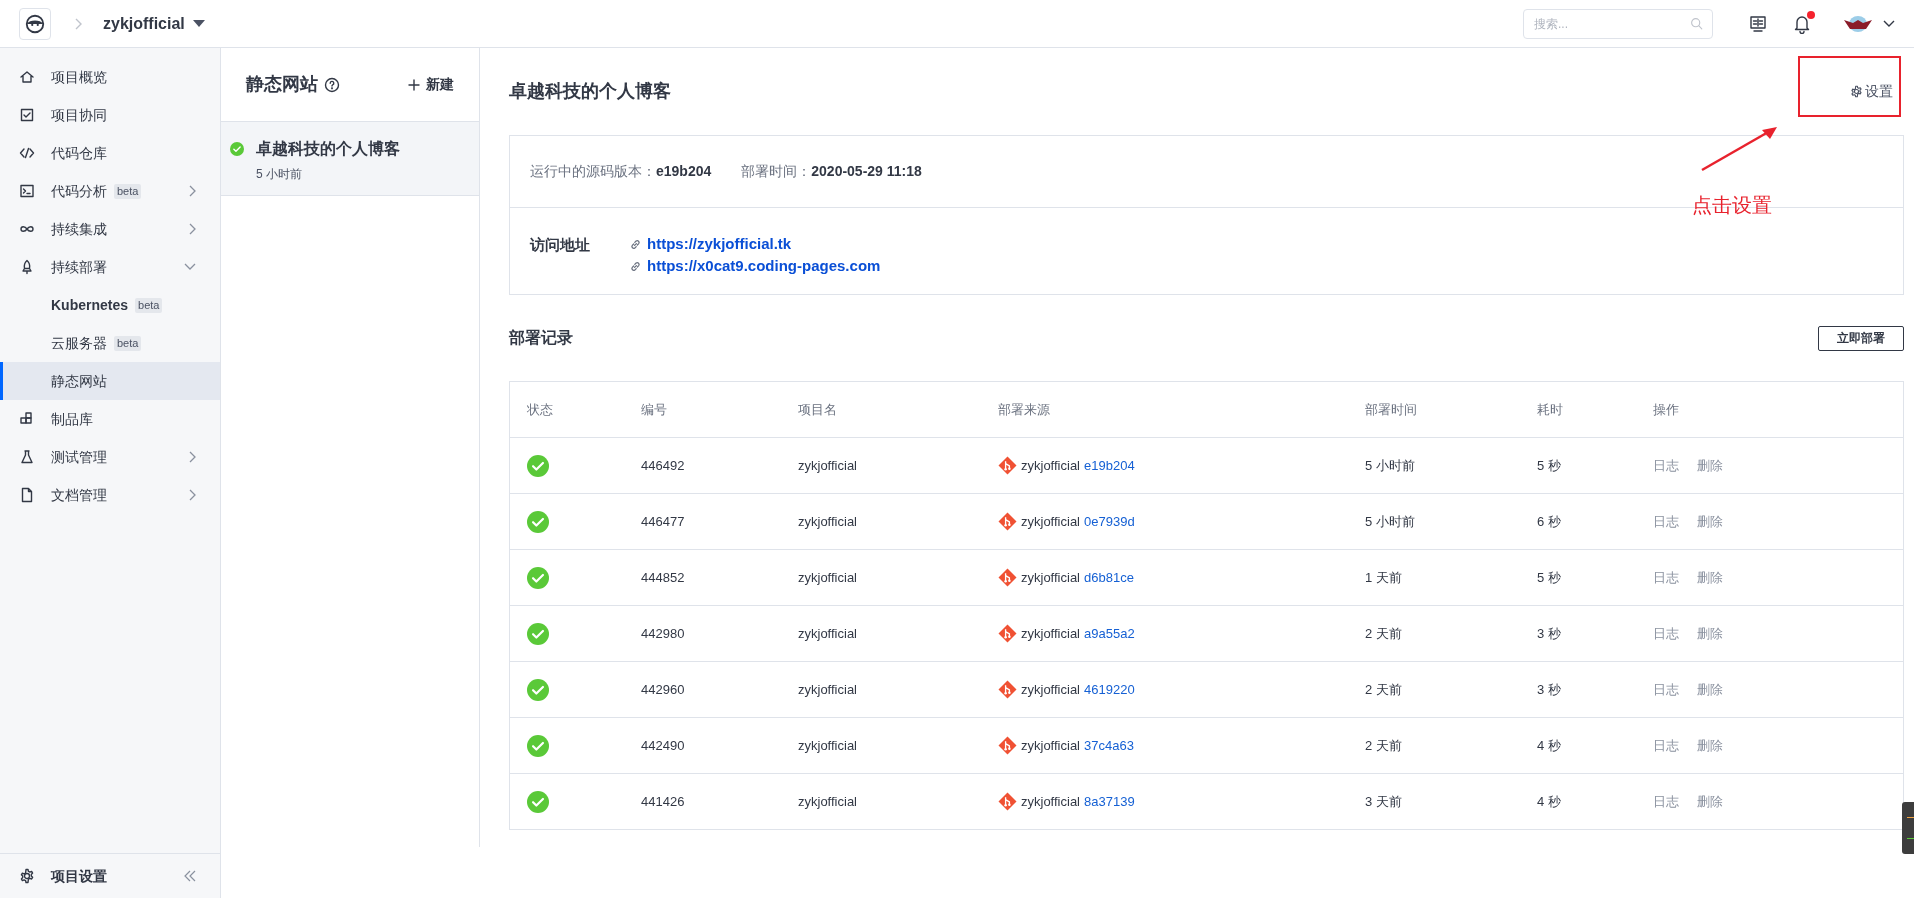  Describe the element at coordinates (328, 149) in the screenshot. I see `site-name: 卓越科技的个人博客` at that location.